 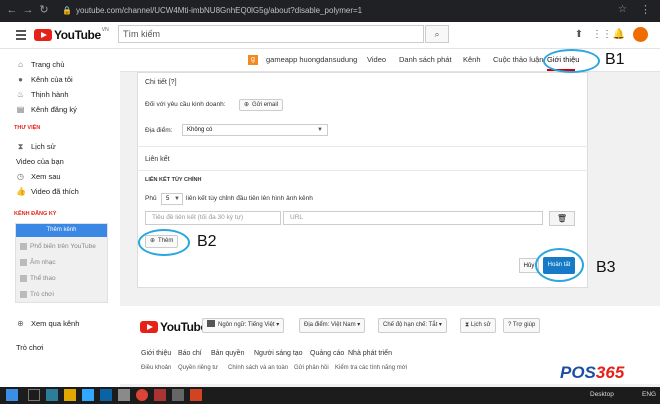 I want to click on help-button: ? Trợ giúp, so click(x=522, y=325).